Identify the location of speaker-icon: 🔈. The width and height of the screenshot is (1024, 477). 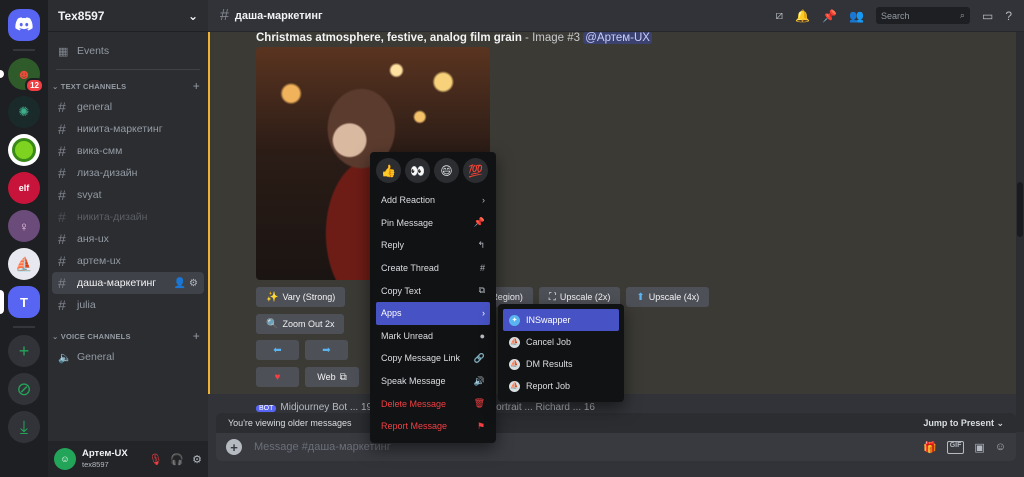
(65, 357).